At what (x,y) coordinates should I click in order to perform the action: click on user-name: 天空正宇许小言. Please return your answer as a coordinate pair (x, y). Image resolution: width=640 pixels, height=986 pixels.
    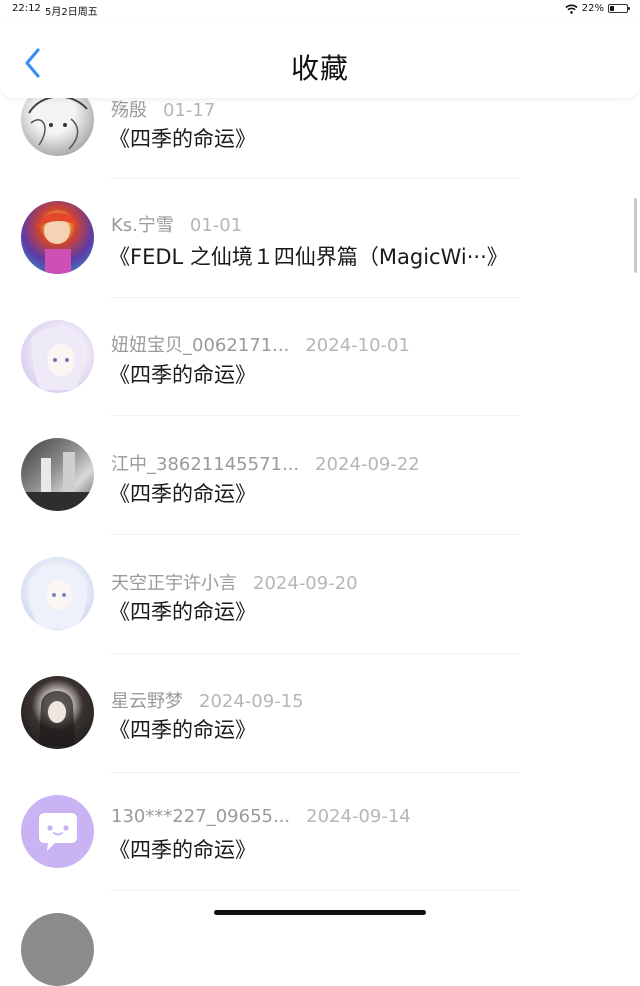
    Looking at the image, I should click on (174, 583).